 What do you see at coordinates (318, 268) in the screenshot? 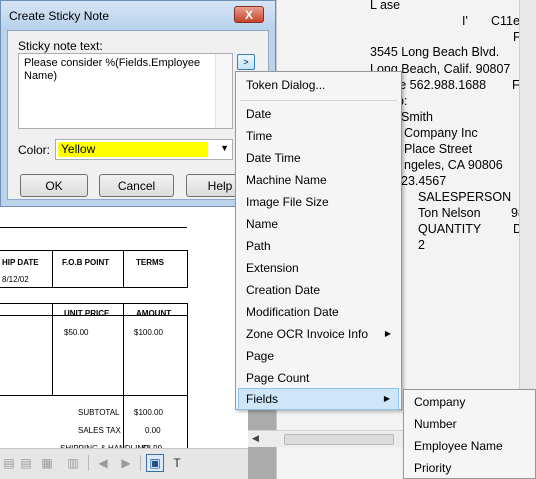
I see `menu-item-extension: Extension` at bounding box center [318, 268].